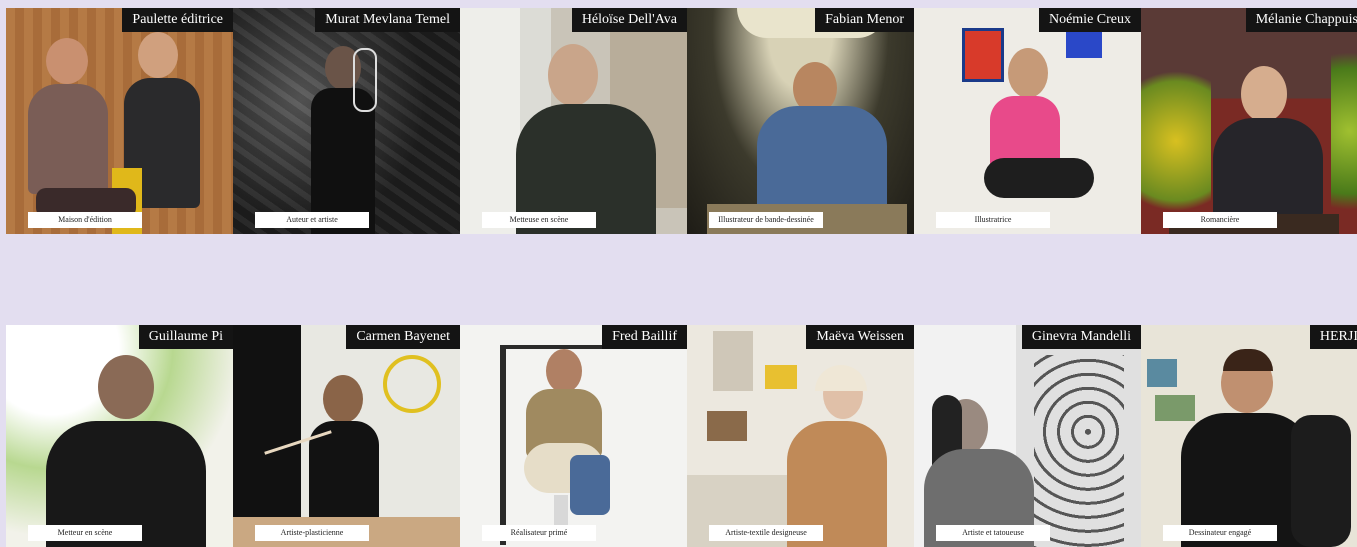 The height and width of the screenshot is (547, 1357). I want to click on artist-card: Ginevra Mandelli Artiste et tatoueuse, so click(1027, 436).